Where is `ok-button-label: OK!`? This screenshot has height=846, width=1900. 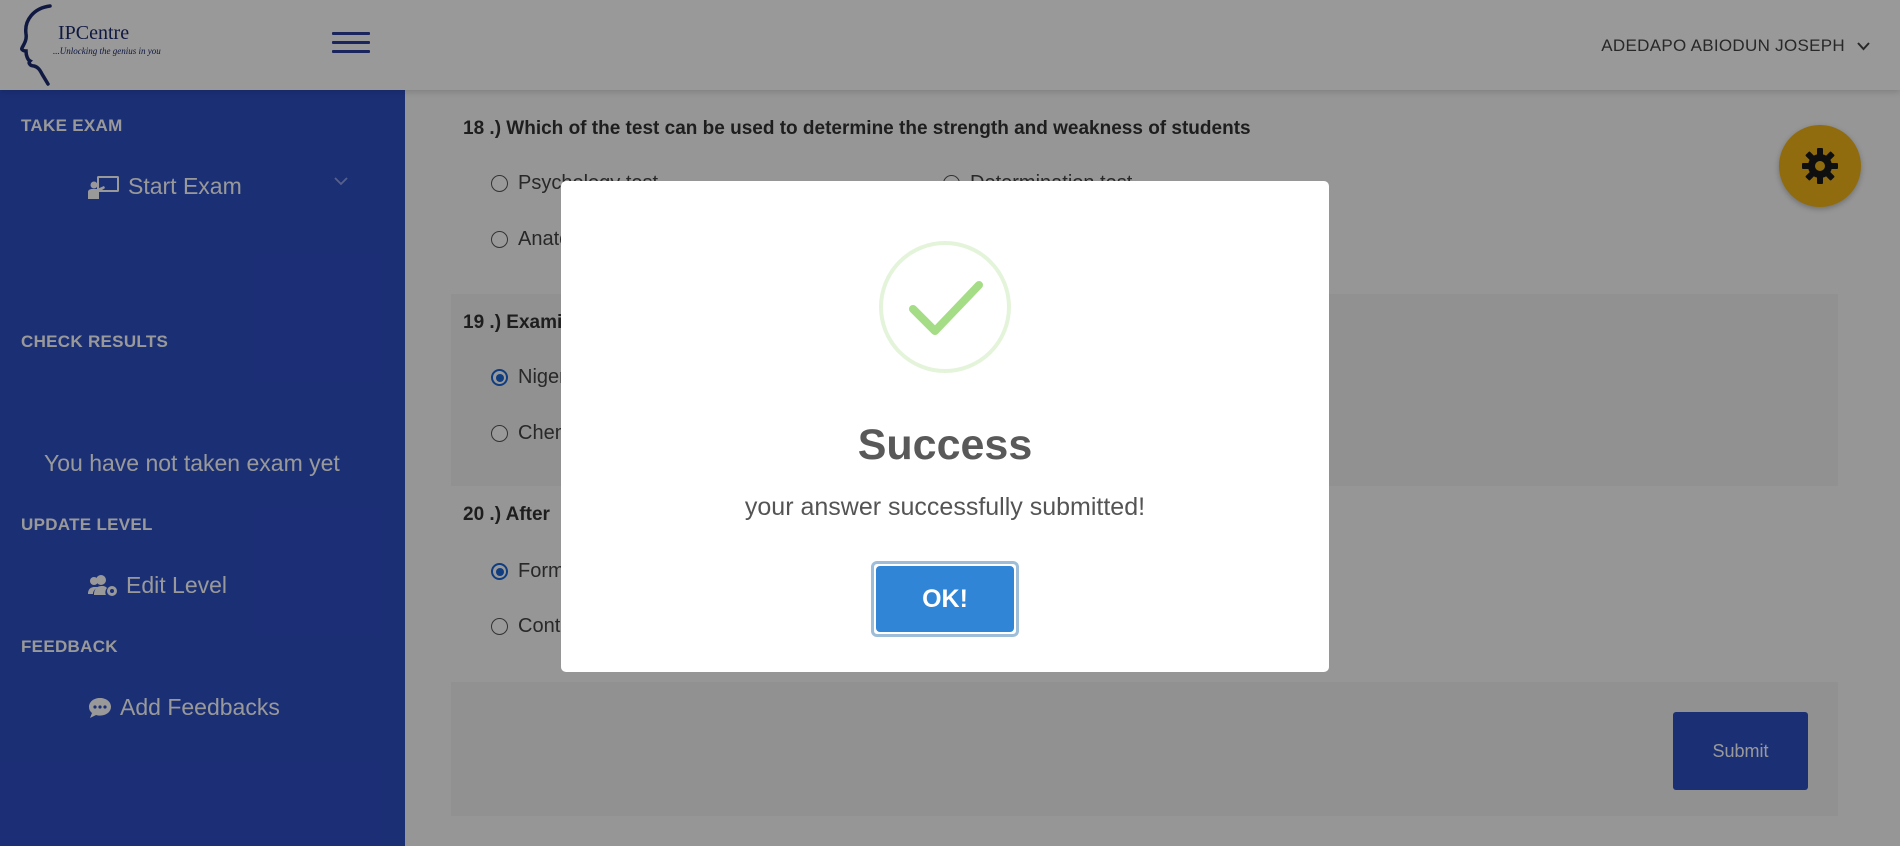 ok-button-label: OK! is located at coordinates (945, 599).